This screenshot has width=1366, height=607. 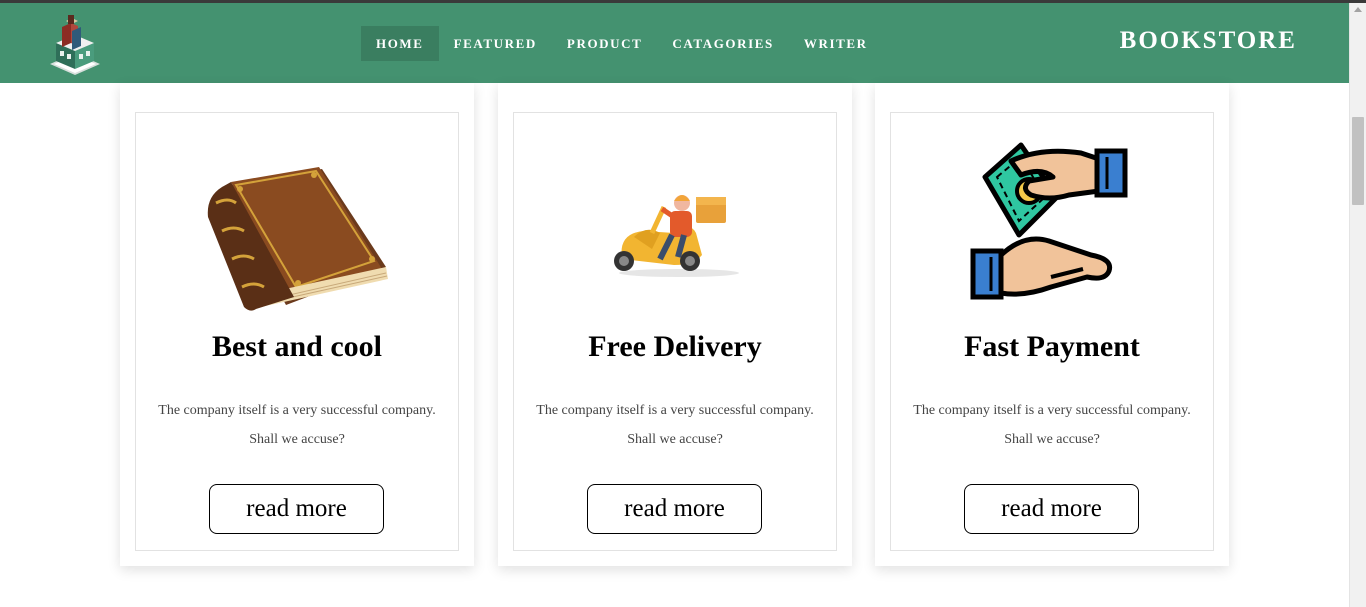 I want to click on brand-title: BOOKSTORE, so click(x=1208, y=41).